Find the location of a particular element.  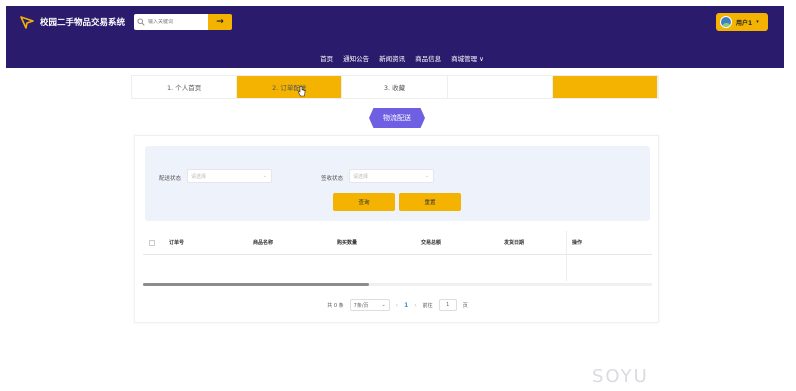

main-nav: 首页 通知公告 新闻资讯 商品信息 商城管理 ∨ is located at coordinates (395, 58).